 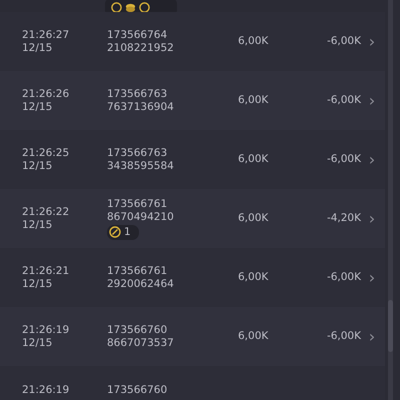 What do you see at coordinates (343, 218) in the screenshot?
I see `change-text: -4,20K` at bounding box center [343, 218].